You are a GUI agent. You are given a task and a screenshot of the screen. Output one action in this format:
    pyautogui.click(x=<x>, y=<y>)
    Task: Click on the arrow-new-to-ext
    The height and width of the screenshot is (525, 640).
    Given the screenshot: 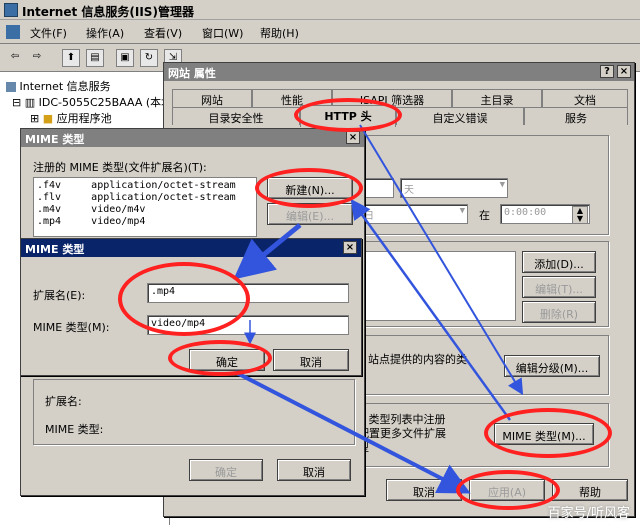 What is the action you would take?
    pyautogui.click(x=267, y=251)
    